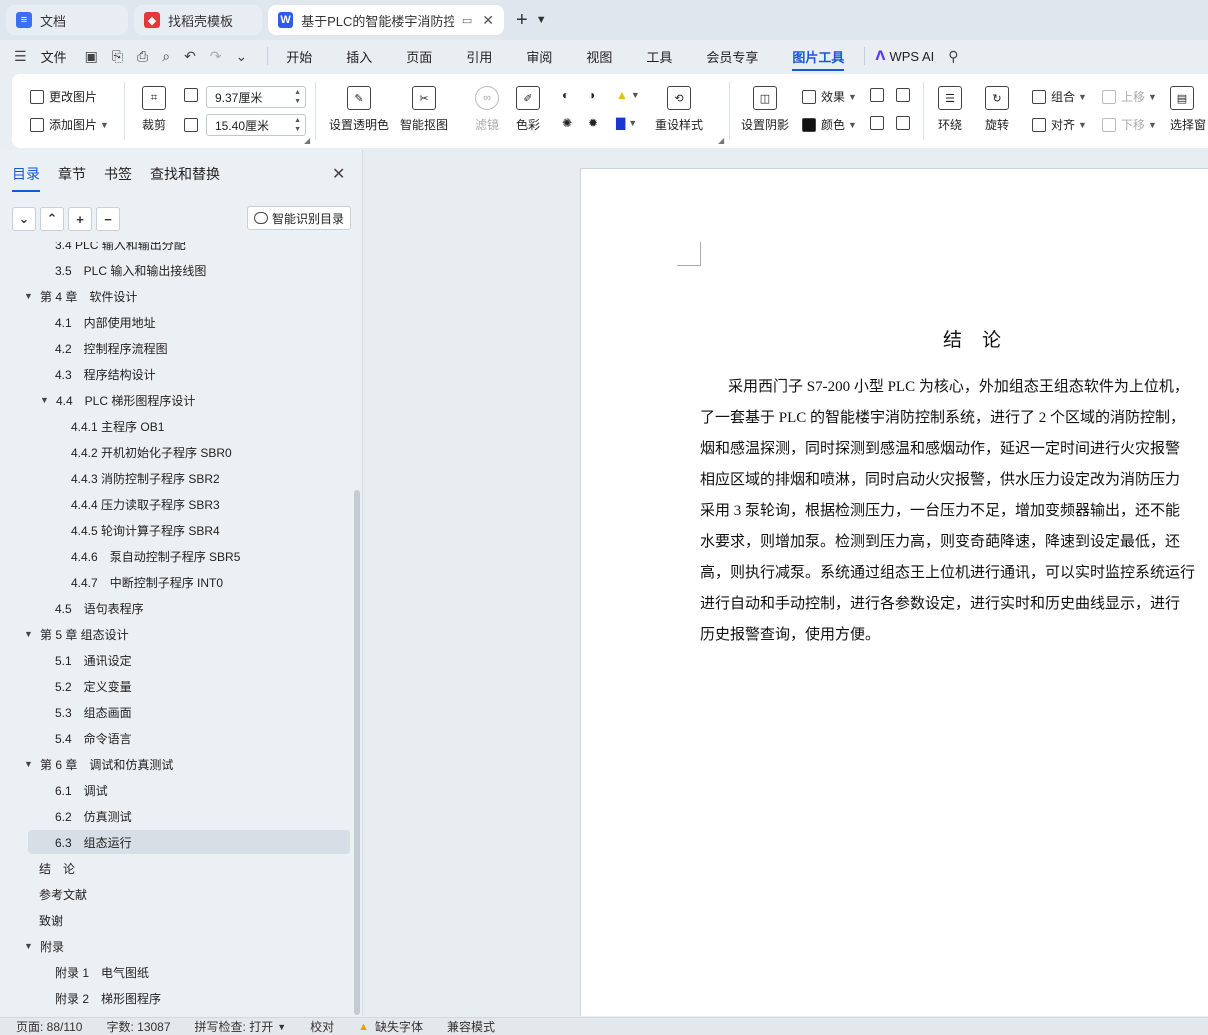 The height and width of the screenshot is (1035, 1208). I want to click on tab-find-replace: 查找和替换, so click(185, 174).